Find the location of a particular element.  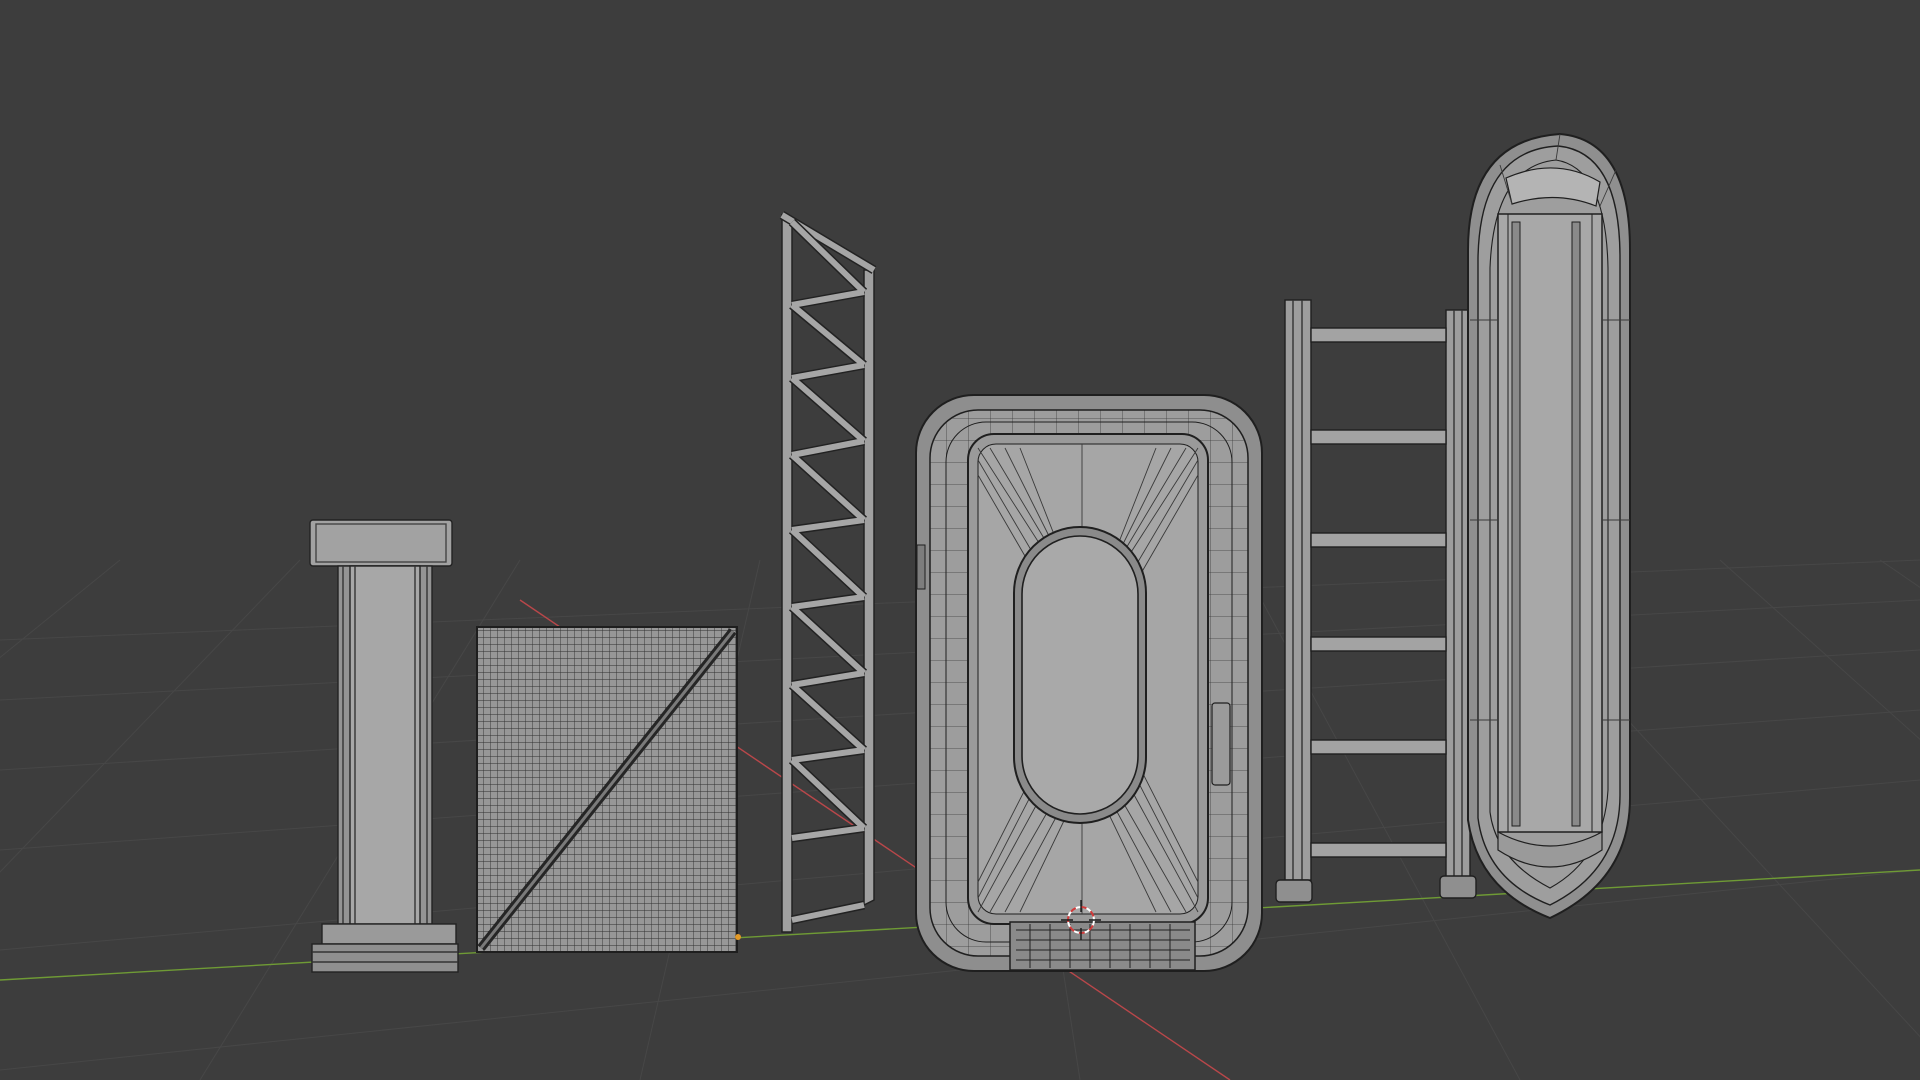

hatch-door-object is located at coordinates (1089, 683).